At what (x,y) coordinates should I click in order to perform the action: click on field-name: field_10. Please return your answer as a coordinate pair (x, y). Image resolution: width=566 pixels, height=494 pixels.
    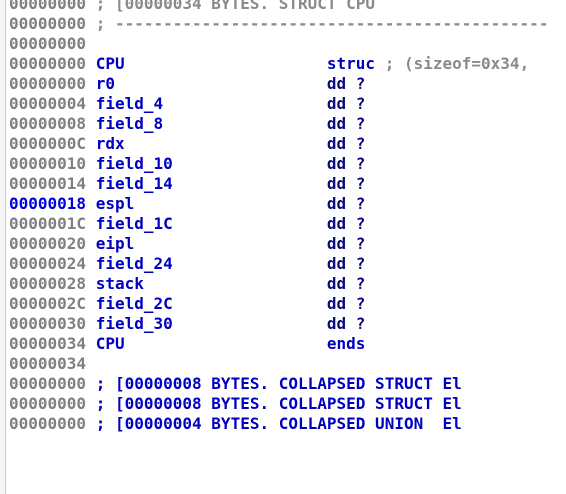
    Looking at the image, I should click on (211, 163).